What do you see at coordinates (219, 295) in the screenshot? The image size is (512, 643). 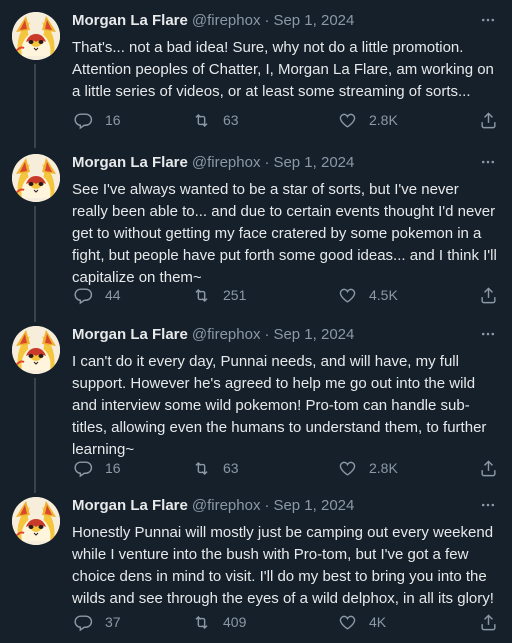 I see `retweet-button: 251` at bounding box center [219, 295].